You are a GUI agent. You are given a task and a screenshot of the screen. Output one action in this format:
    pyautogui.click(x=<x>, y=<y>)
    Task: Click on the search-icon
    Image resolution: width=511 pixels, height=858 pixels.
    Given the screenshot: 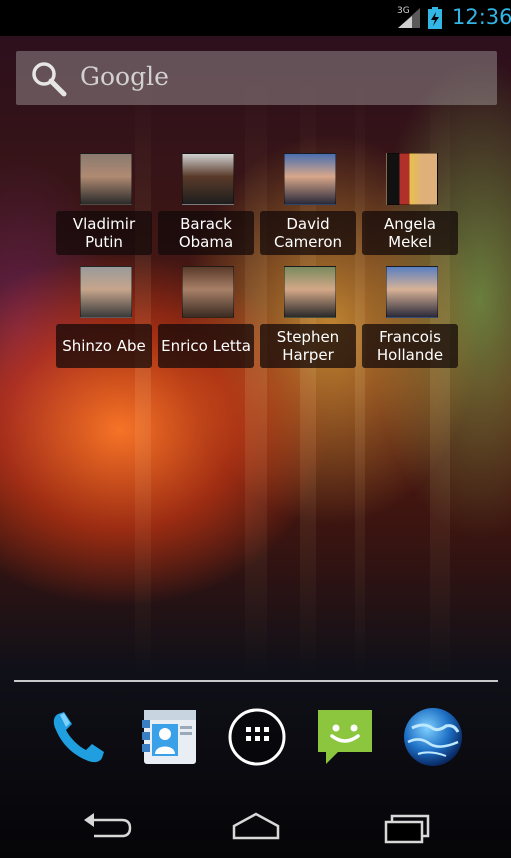 What is the action you would take?
    pyautogui.click(x=49, y=79)
    